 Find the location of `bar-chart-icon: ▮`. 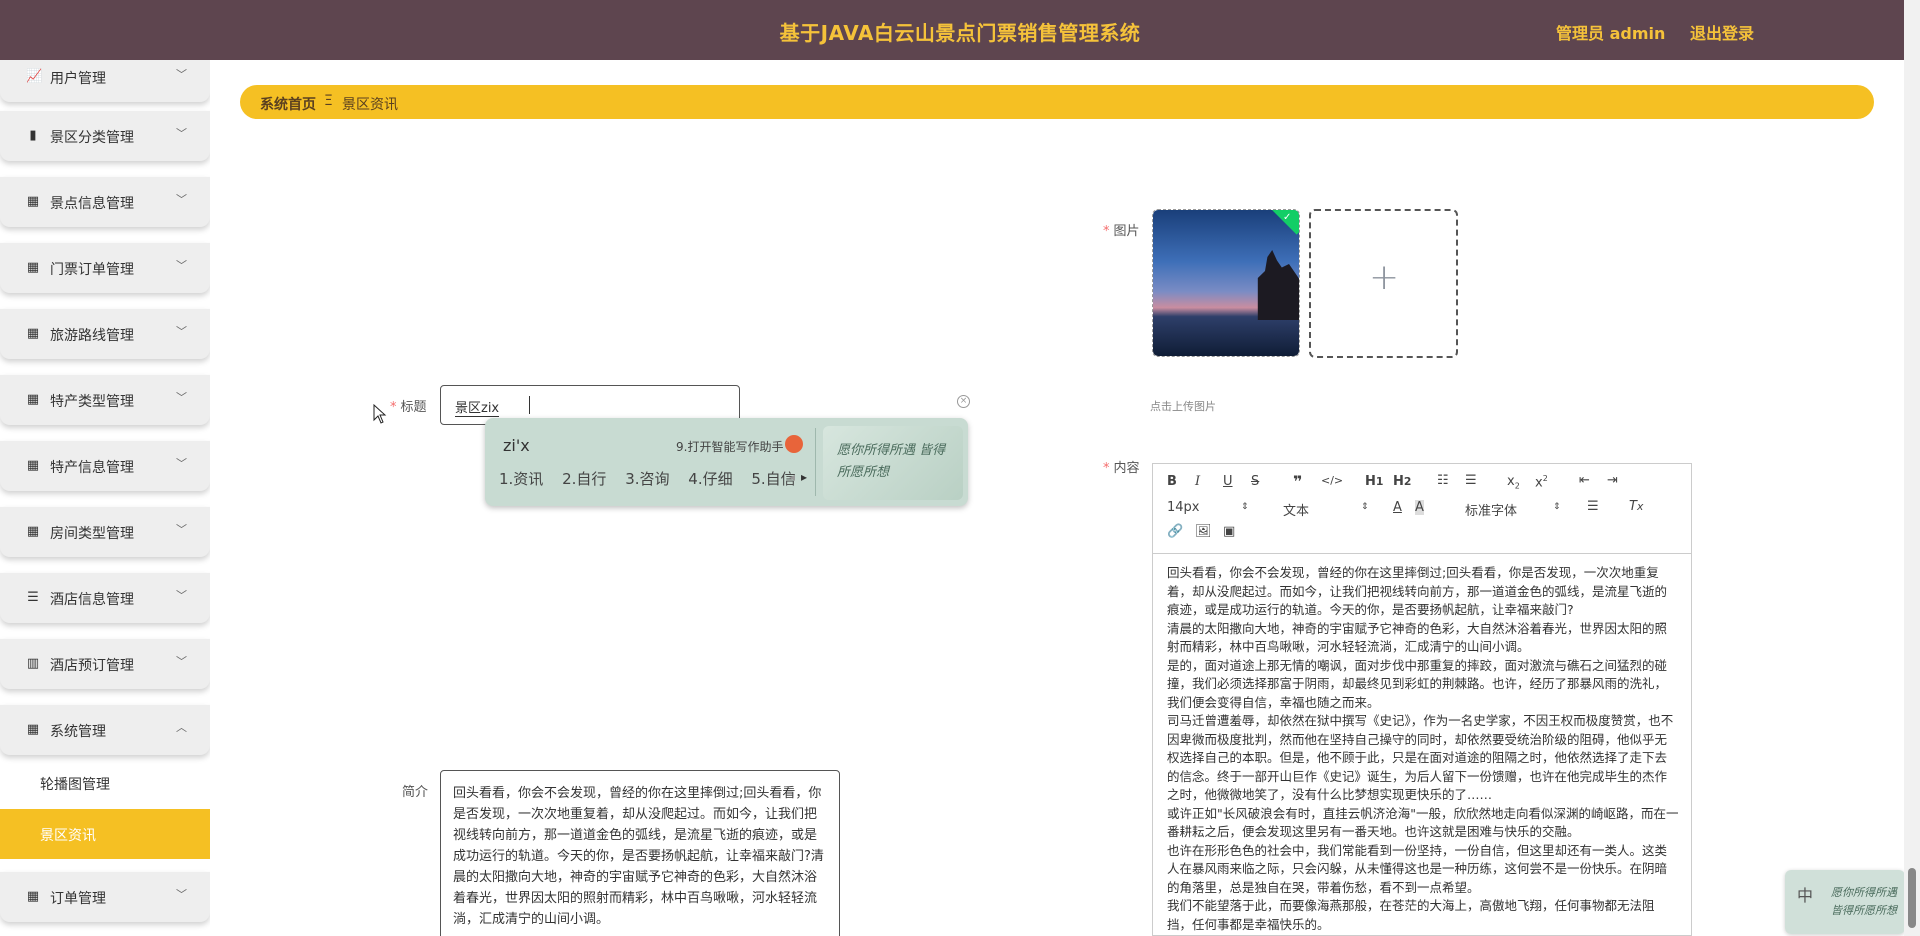

bar-chart-icon: ▮ is located at coordinates (33, 135).